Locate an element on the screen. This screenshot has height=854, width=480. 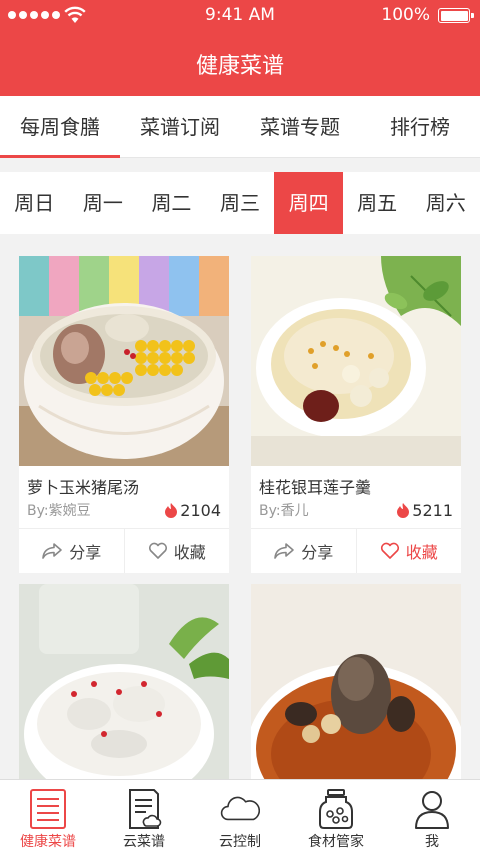
day-monday: 周一 is located at coordinates (103, 203).